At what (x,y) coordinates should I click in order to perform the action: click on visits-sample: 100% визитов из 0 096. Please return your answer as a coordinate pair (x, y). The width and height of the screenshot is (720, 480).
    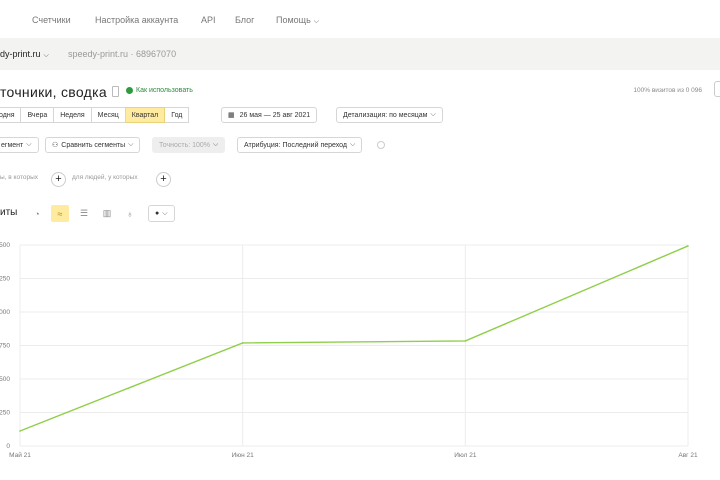
    Looking at the image, I should click on (667, 90).